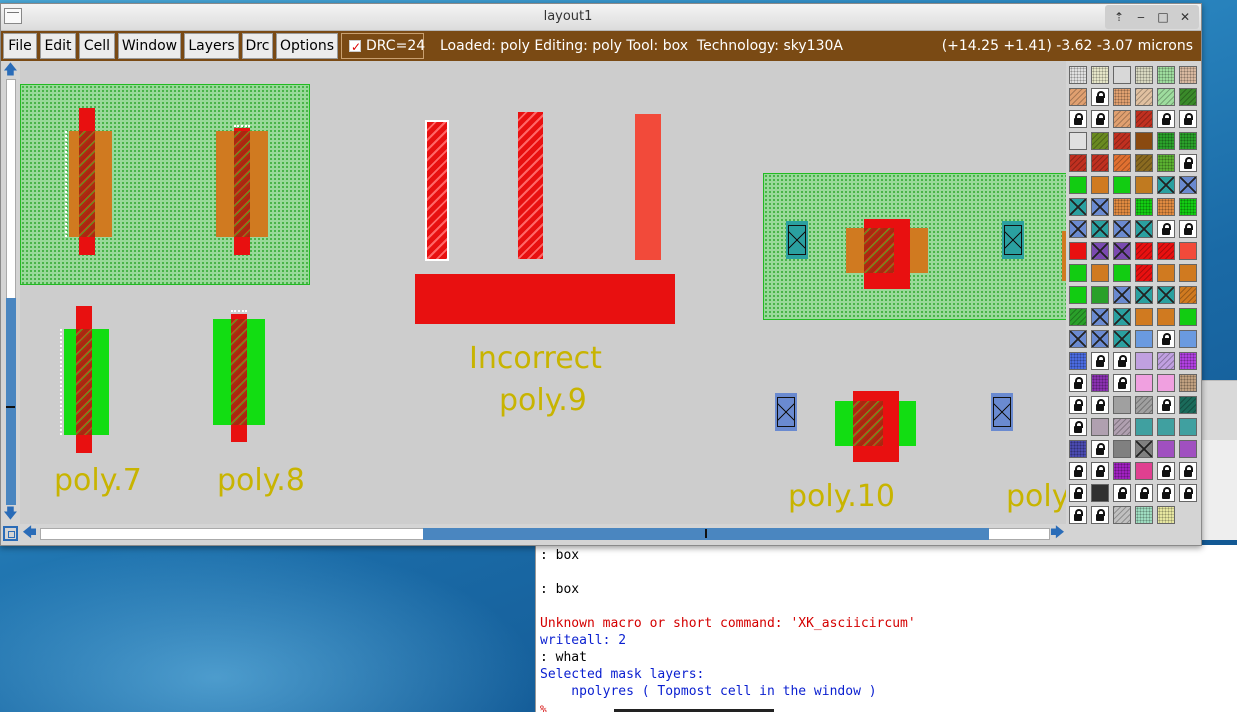 Image resolution: width=1237 pixels, height=712 pixels. Describe the element at coordinates (383, 46) in the screenshot. I see `drc-toggle: DRC=24` at that location.